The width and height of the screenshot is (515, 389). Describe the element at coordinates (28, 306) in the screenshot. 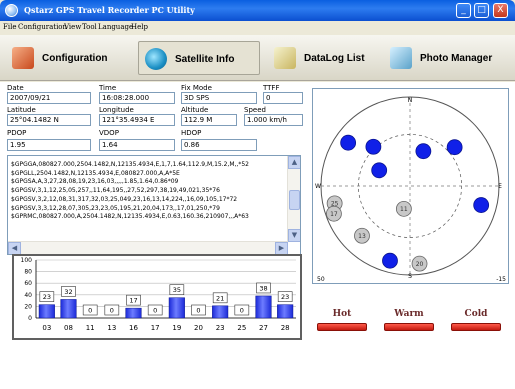

I see `y-tick-label: 20` at that location.